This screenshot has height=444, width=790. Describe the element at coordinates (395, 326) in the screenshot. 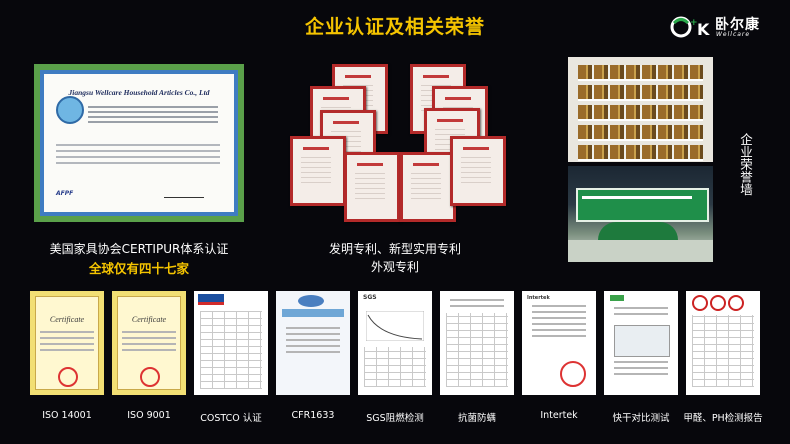

I see `chart-icon` at that location.